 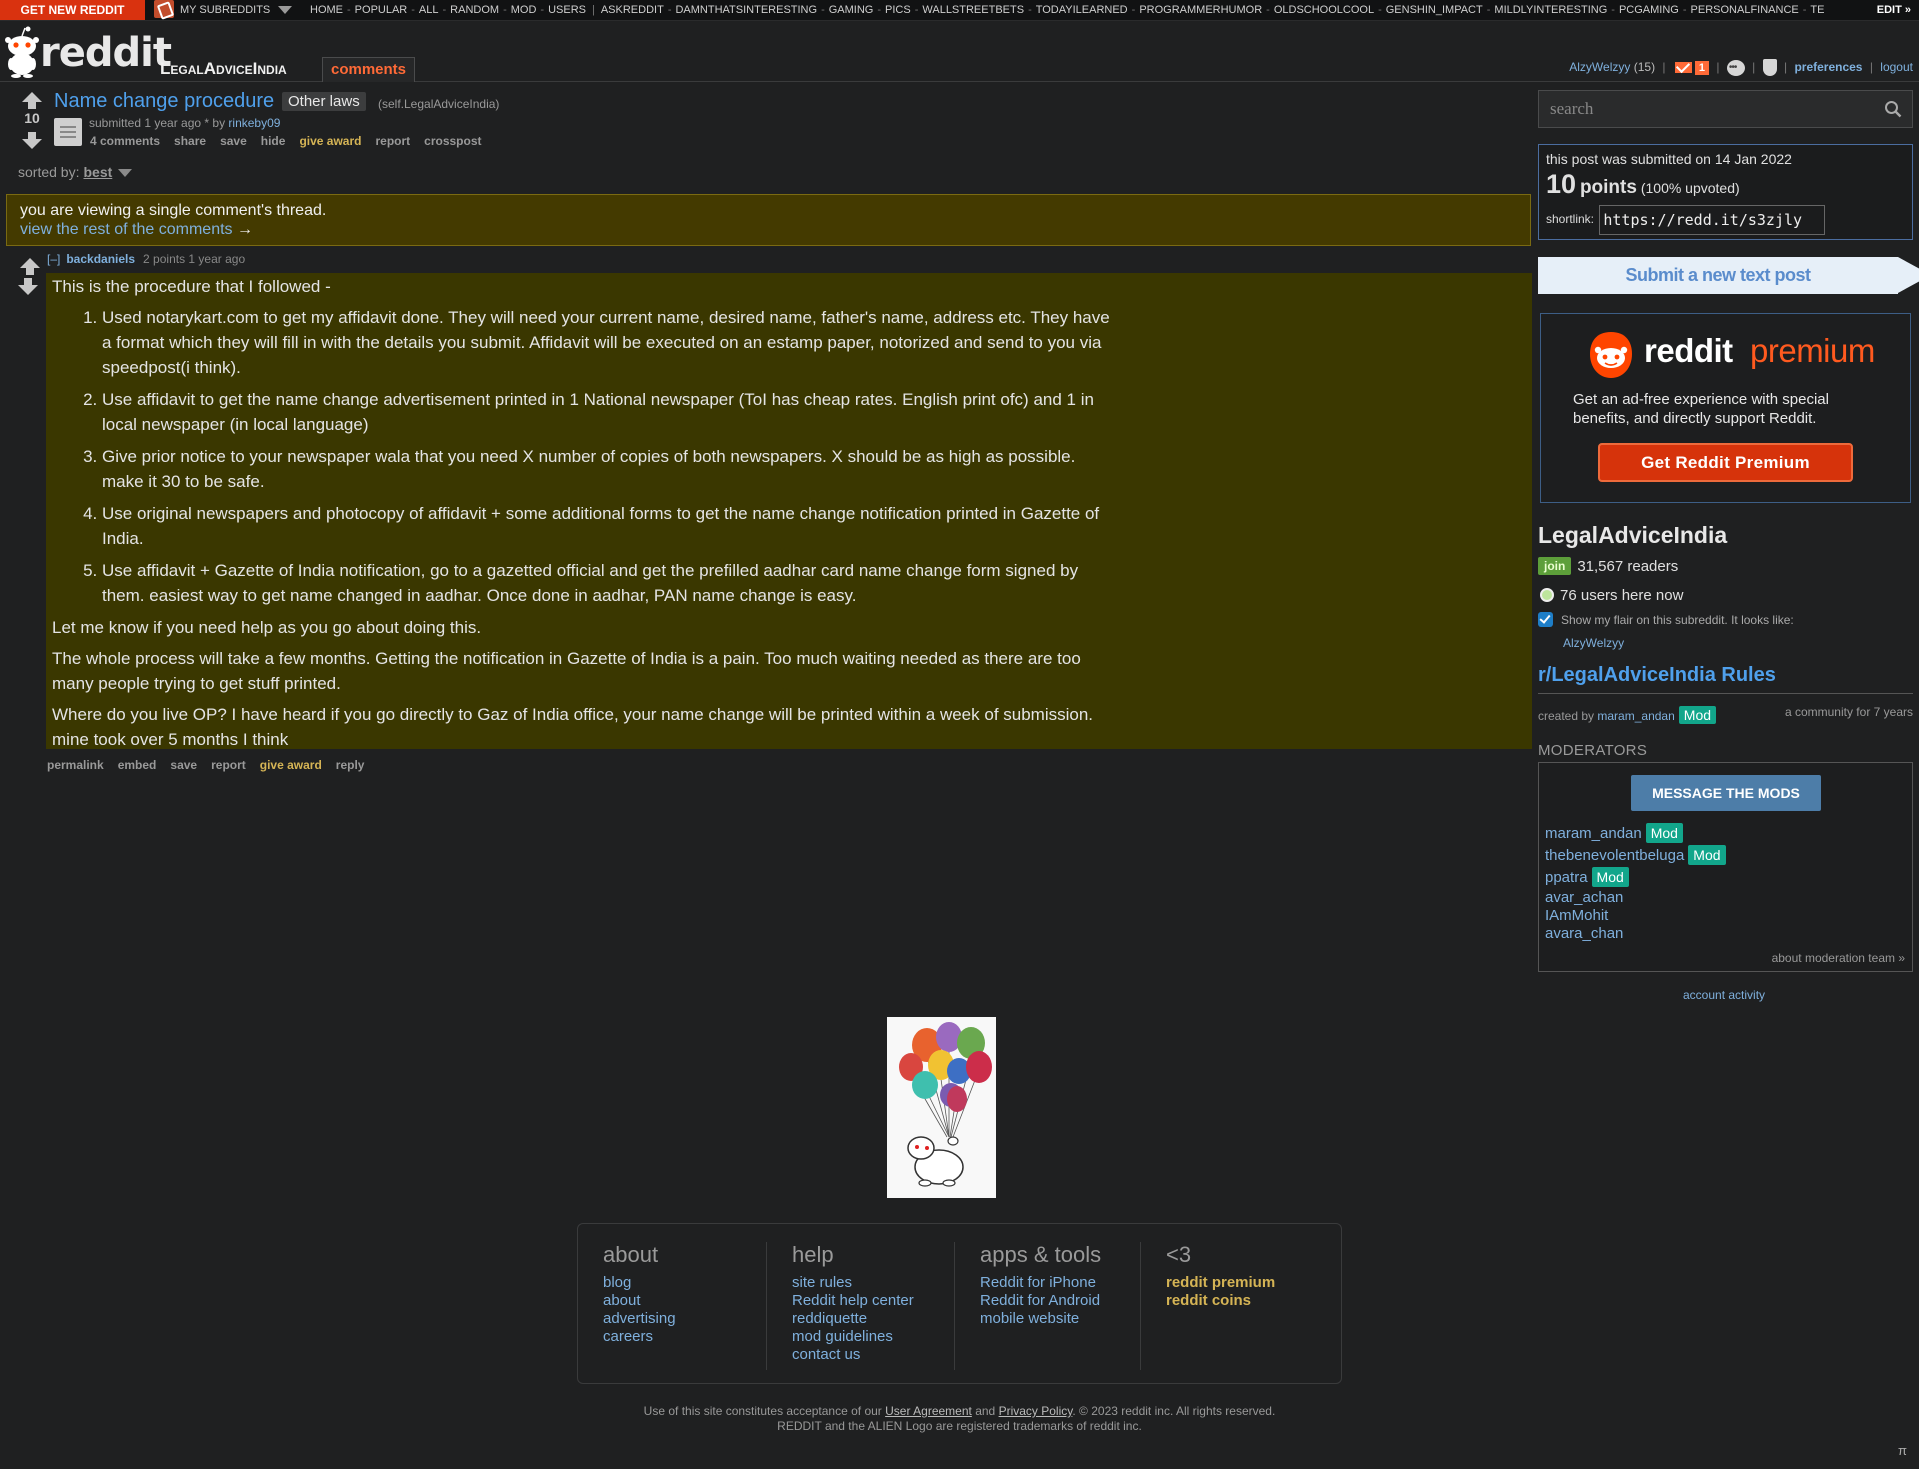 I want to click on arrow-right-icon: →, so click(x=244, y=229).